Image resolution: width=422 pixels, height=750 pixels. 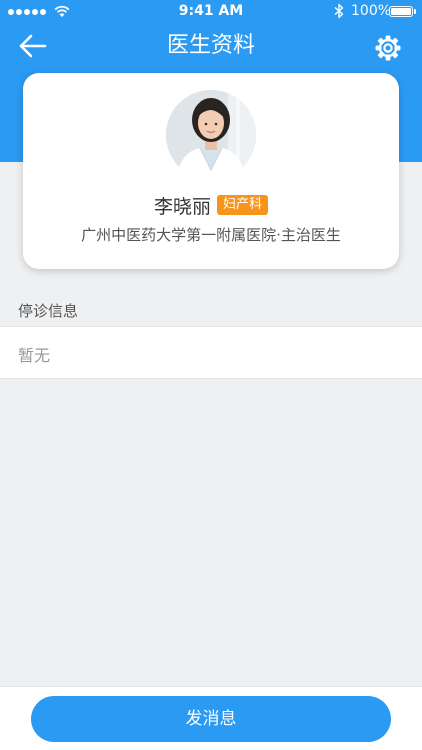 What do you see at coordinates (210, 45) in the screenshot?
I see `page-title: 医生资料` at bounding box center [210, 45].